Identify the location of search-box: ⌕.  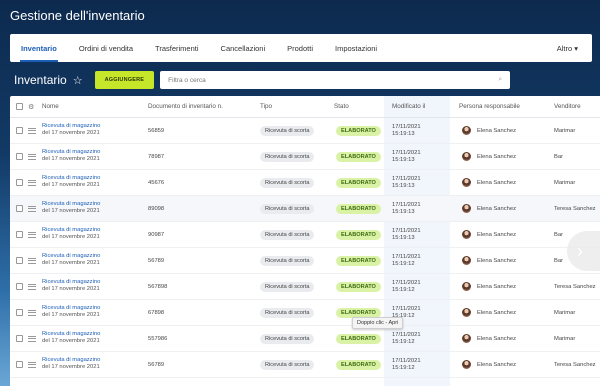
(335, 80).